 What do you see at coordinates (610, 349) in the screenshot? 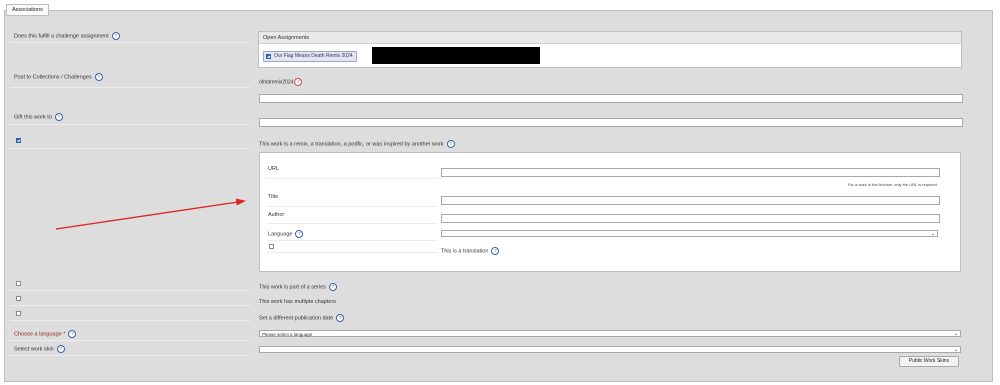
I see `work-skin-select: ⌄` at bounding box center [610, 349].